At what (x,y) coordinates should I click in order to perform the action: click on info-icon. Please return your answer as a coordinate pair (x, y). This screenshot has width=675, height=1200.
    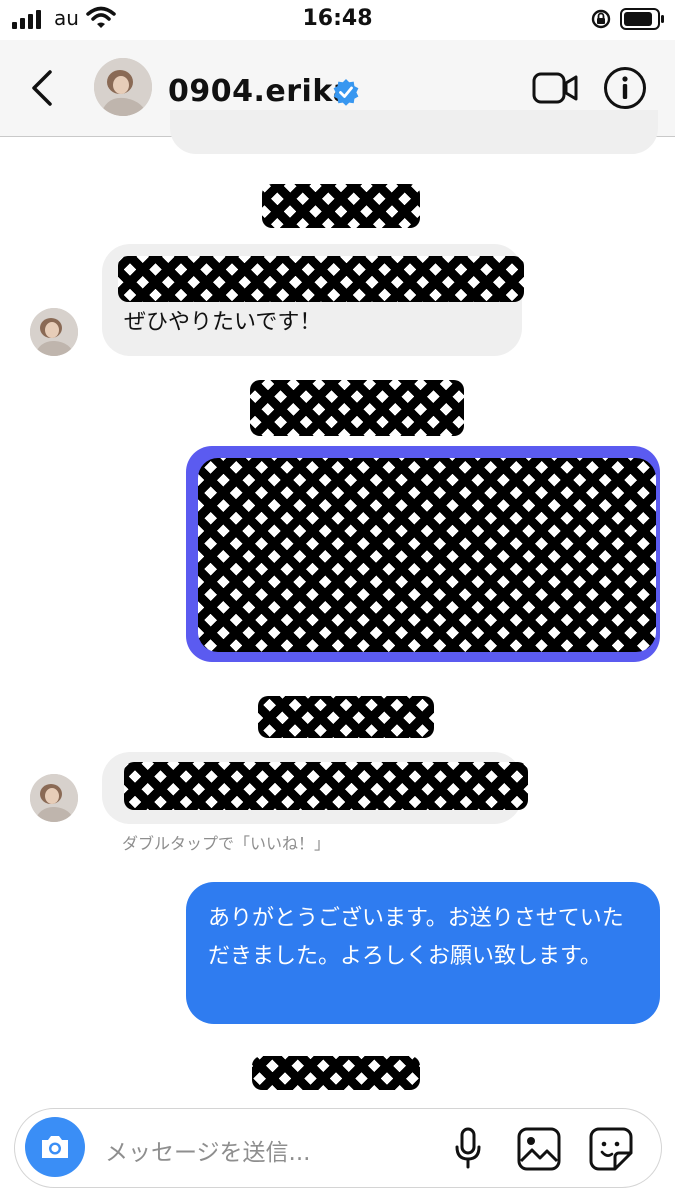
    Looking at the image, I should click on (625, 88).